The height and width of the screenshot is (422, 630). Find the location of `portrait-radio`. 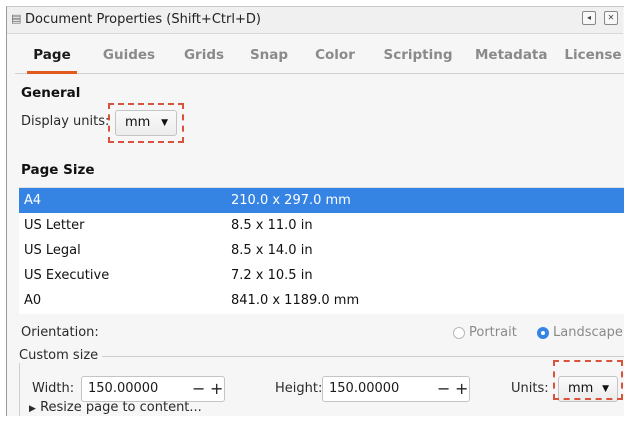

portrait-radio is located at coordinates (459, 333).